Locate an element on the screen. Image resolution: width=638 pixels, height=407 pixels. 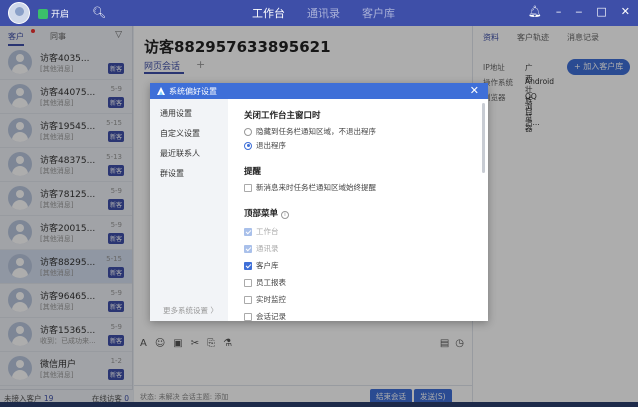
checkbox-menu-customer-db: 客户库 is located at coordinates (261, 265).